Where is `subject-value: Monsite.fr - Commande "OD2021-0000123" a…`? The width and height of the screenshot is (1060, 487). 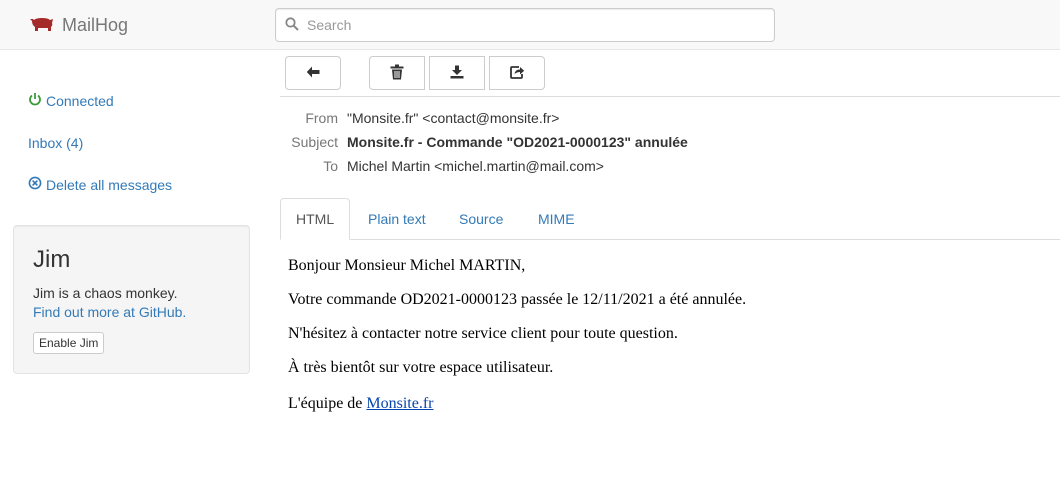
subject-value: Monsite.fr - Commande "OD2021-0000123" a… is located at coordinates (517, 142).